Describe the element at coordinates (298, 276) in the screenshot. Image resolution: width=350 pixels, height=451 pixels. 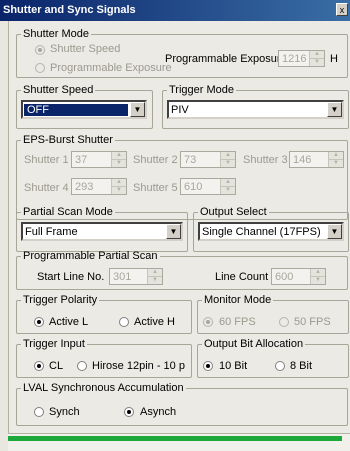
I see `line-count-spinner: 600 ▲ ▼` at that location.